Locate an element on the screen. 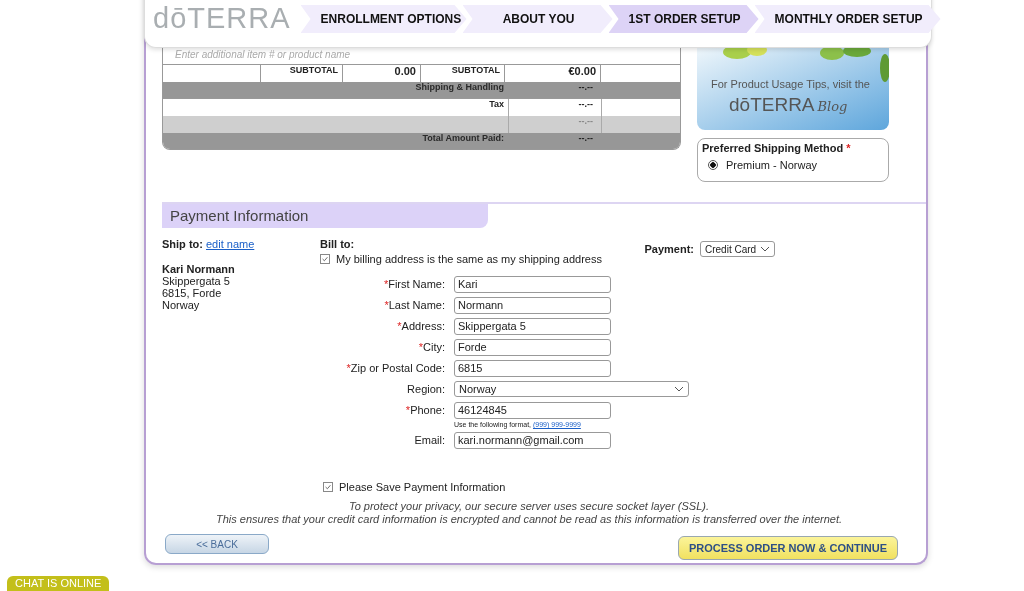 The height and width of the screenshot is (591, 1024). address-line: Kari Normann is located at coordinates (199, 269).